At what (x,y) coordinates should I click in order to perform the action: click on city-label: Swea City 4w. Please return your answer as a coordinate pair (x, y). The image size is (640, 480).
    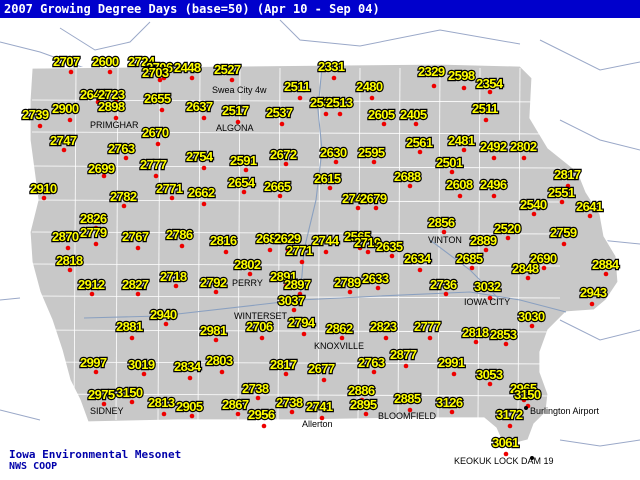
    Looking at the image, I should click on (239, 90).